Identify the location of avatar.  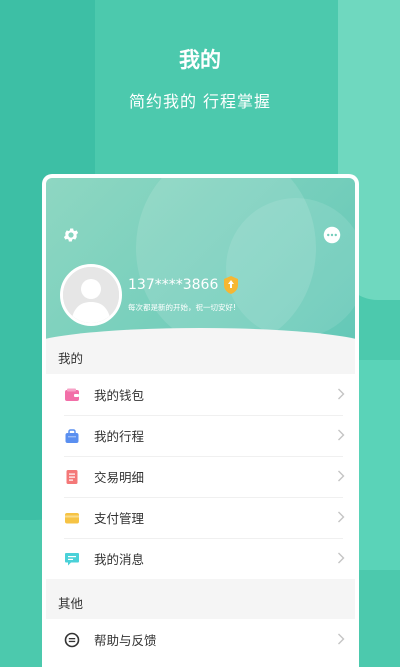
(91, 295).